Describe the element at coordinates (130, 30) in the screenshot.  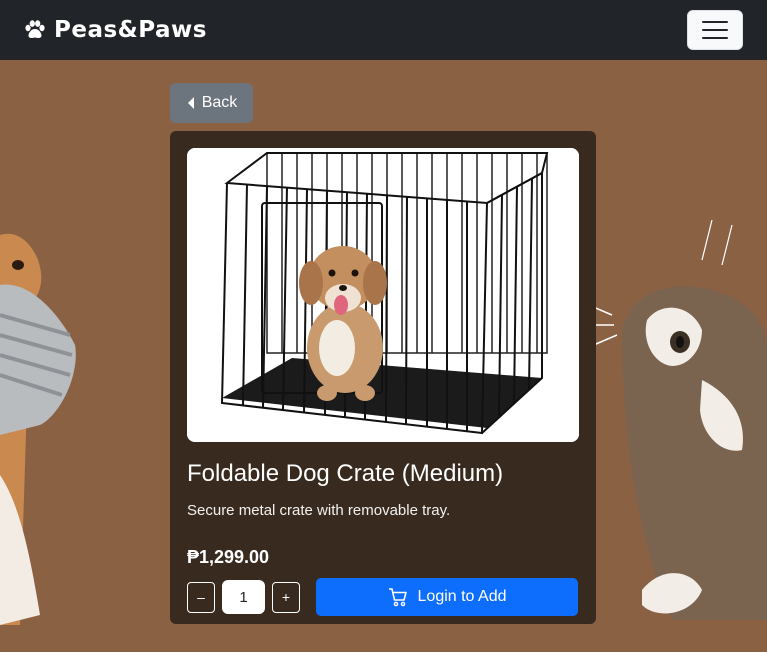
I see `brand-name: Peas&Paws` at that location.